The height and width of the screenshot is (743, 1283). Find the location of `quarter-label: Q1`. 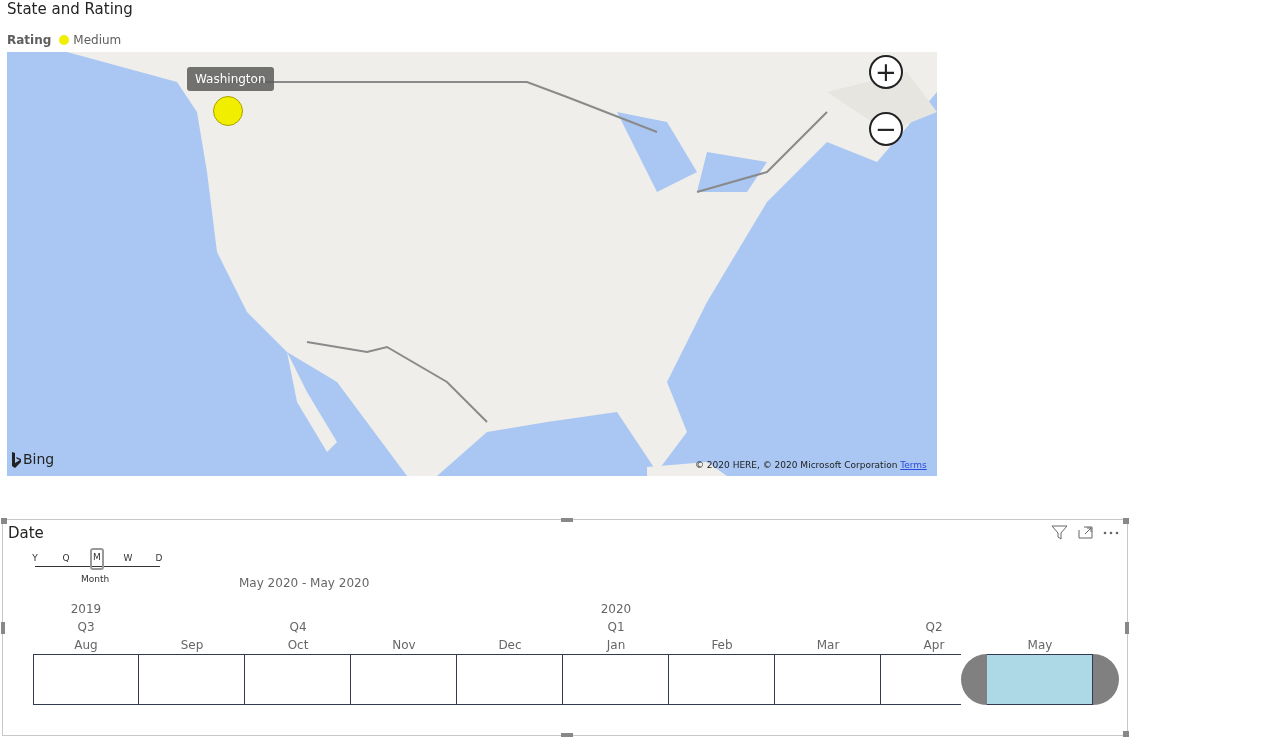

quarter-label: Q1 is located at coordinates (616, 627).